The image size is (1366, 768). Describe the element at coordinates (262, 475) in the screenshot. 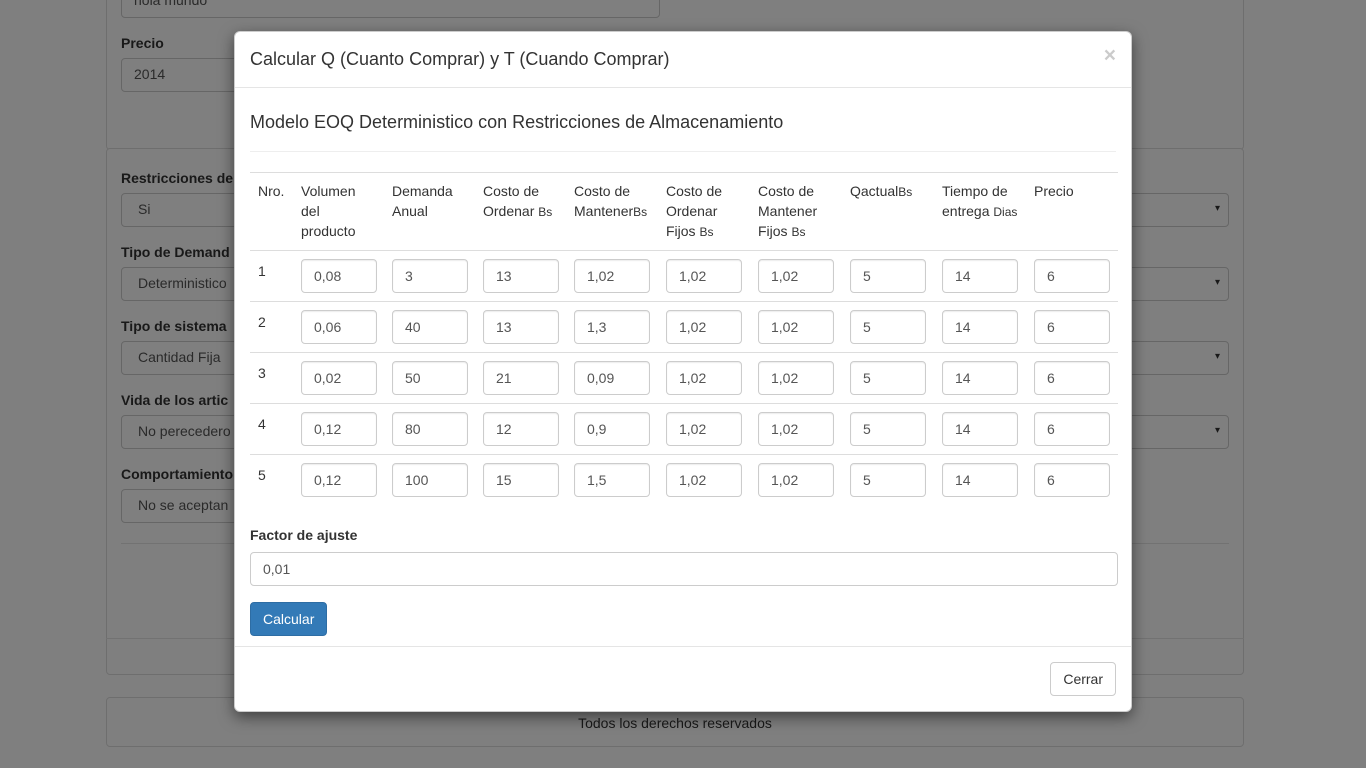

I see `row-number: 5` at that location.